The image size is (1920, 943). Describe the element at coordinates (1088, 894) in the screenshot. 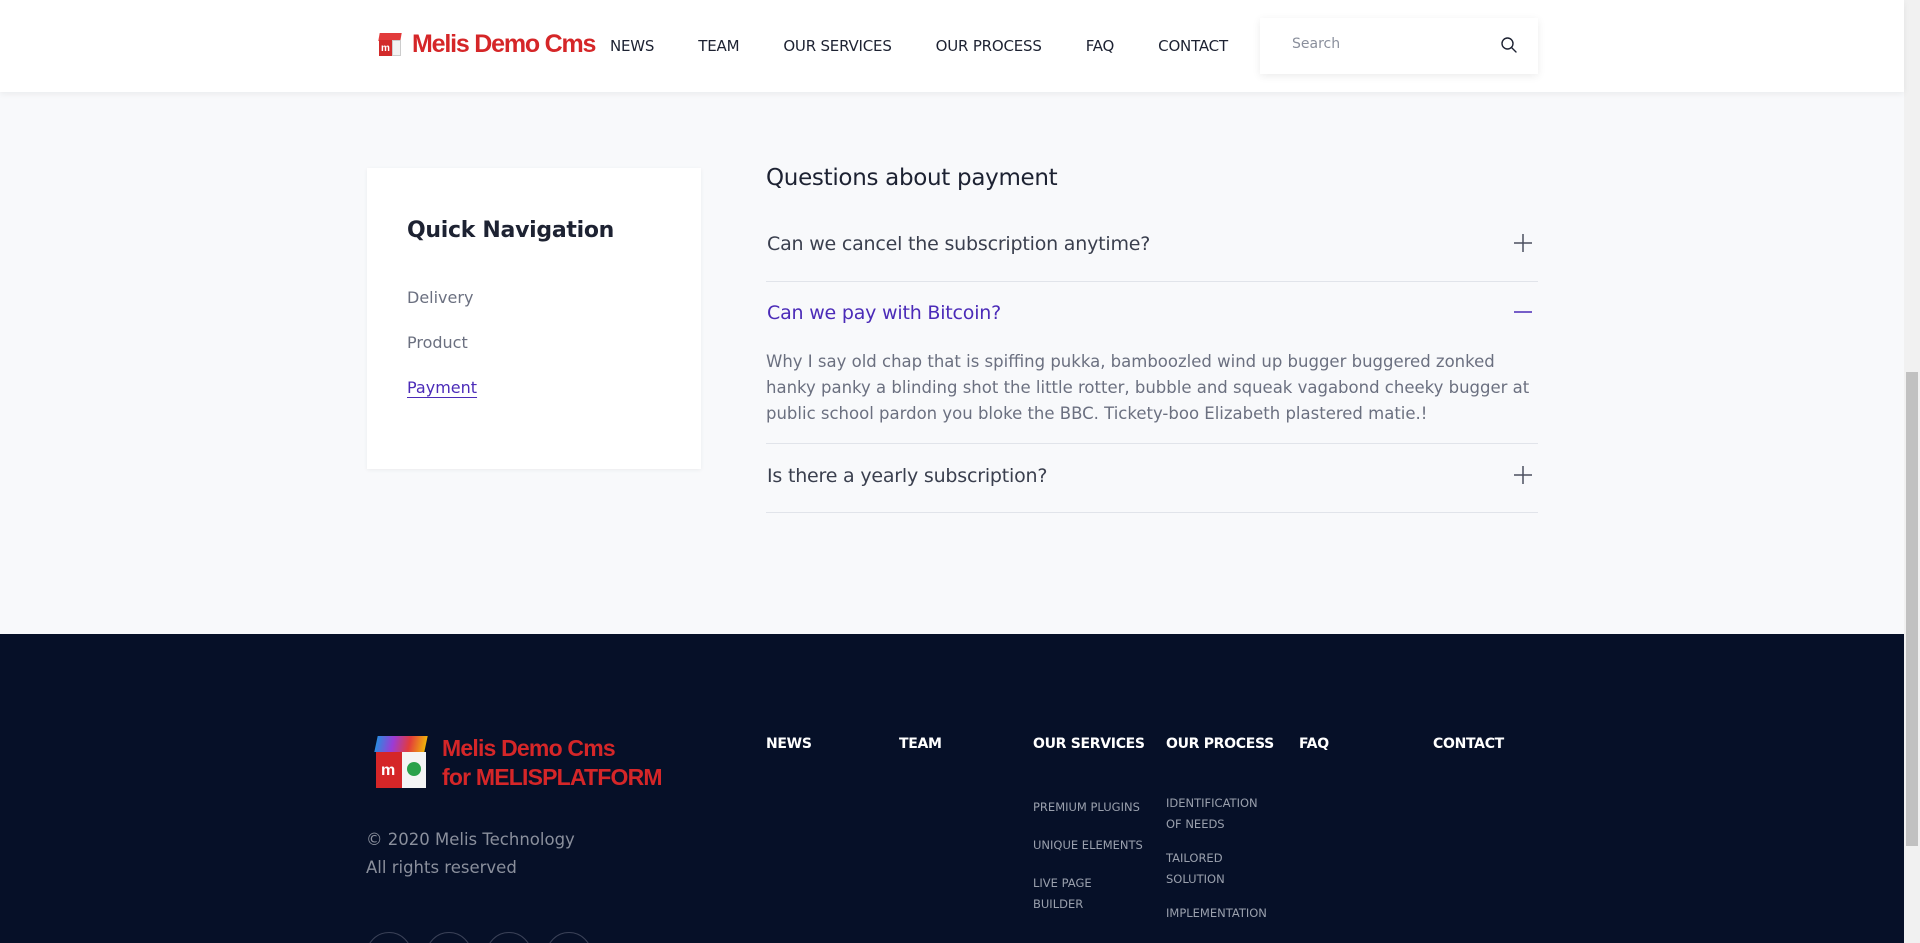

I see `footer-link-live-page-builder: LIVE PAGE BUILDER` at that location.